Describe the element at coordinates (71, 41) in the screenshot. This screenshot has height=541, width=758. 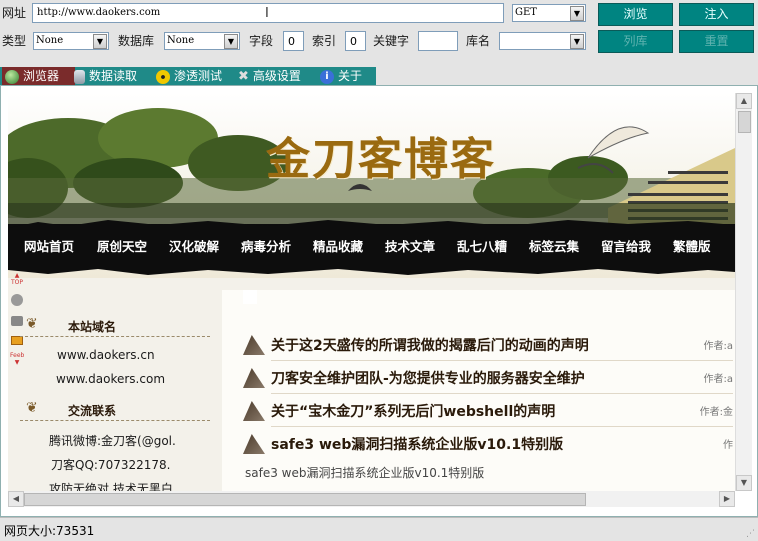
I see `type-select: None ▼` at that location.